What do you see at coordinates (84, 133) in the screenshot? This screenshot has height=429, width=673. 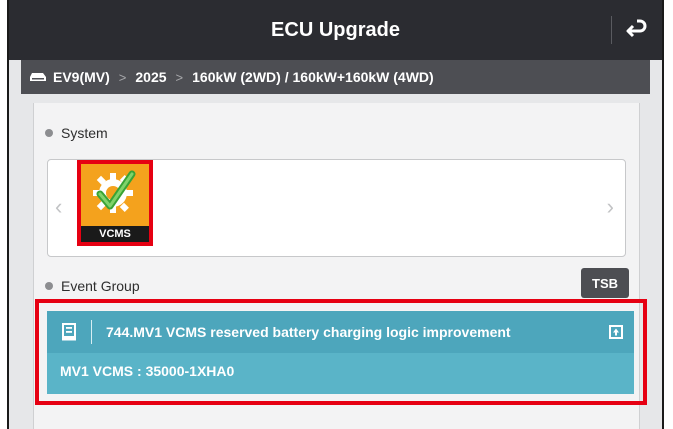 I see `system-heading: System` at bounding box center [84, 133].